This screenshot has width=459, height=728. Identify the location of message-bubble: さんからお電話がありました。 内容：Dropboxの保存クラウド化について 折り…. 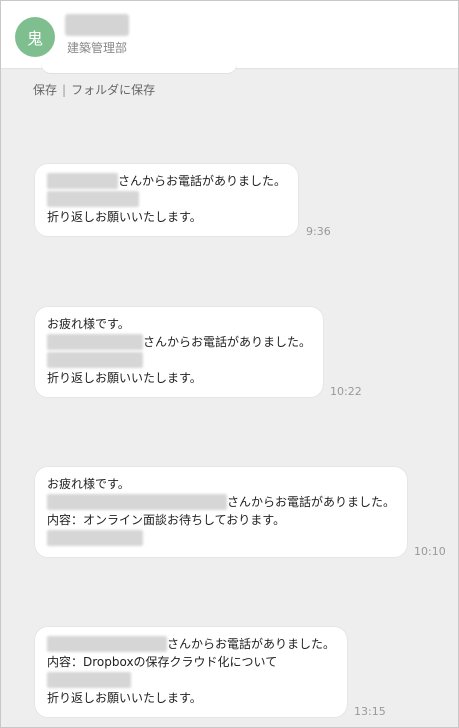
(191, 672).